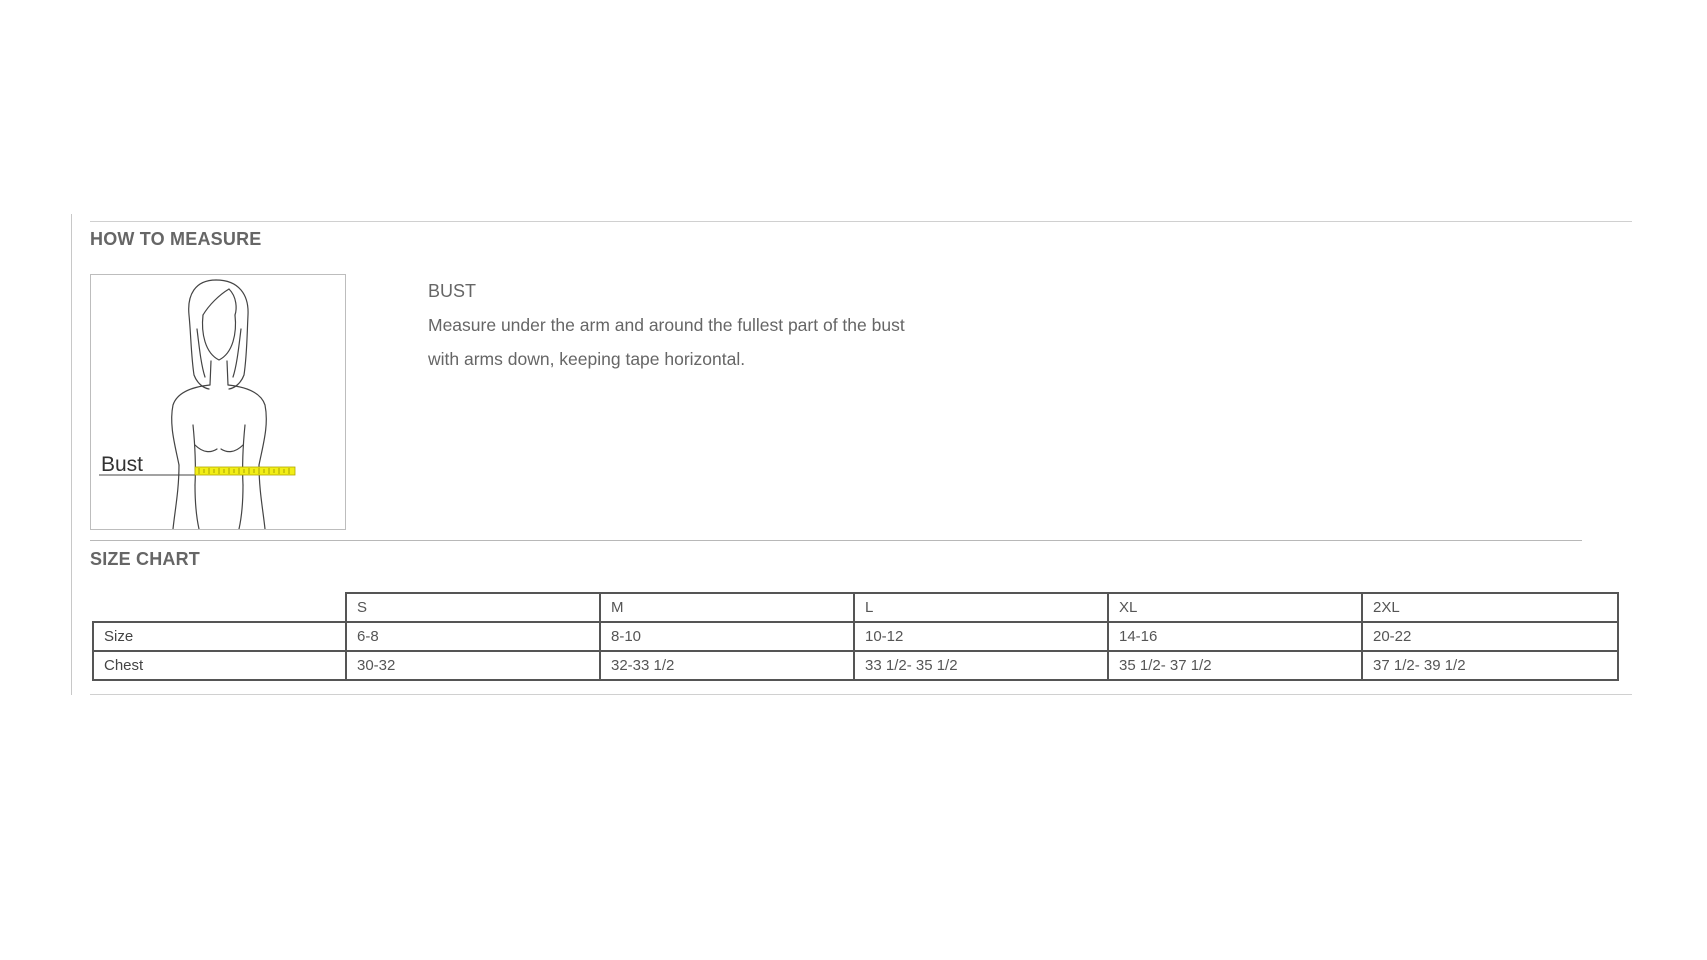  What do you see at coordinates (122, 464) in the screenshot?
I see `bust-illustration-label: Bust` at bounding box center [122, 464].